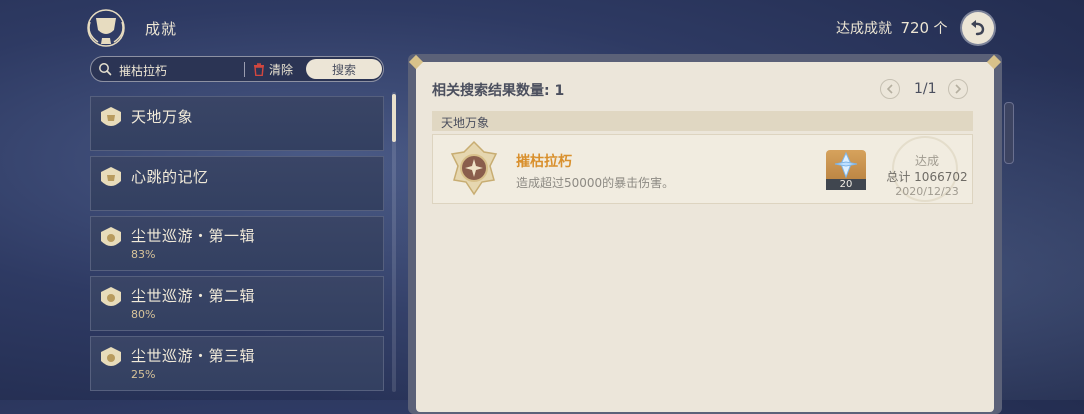  I want to click on page-indicator: 1/1, so click(925, 89).